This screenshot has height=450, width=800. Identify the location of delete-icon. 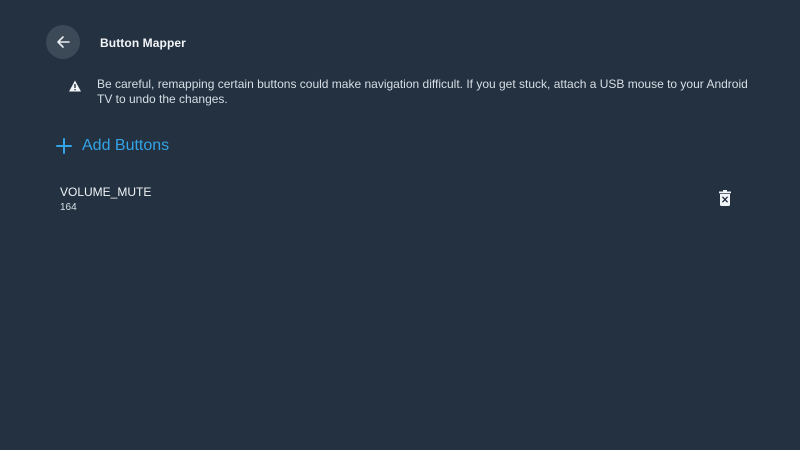
(725, 198).